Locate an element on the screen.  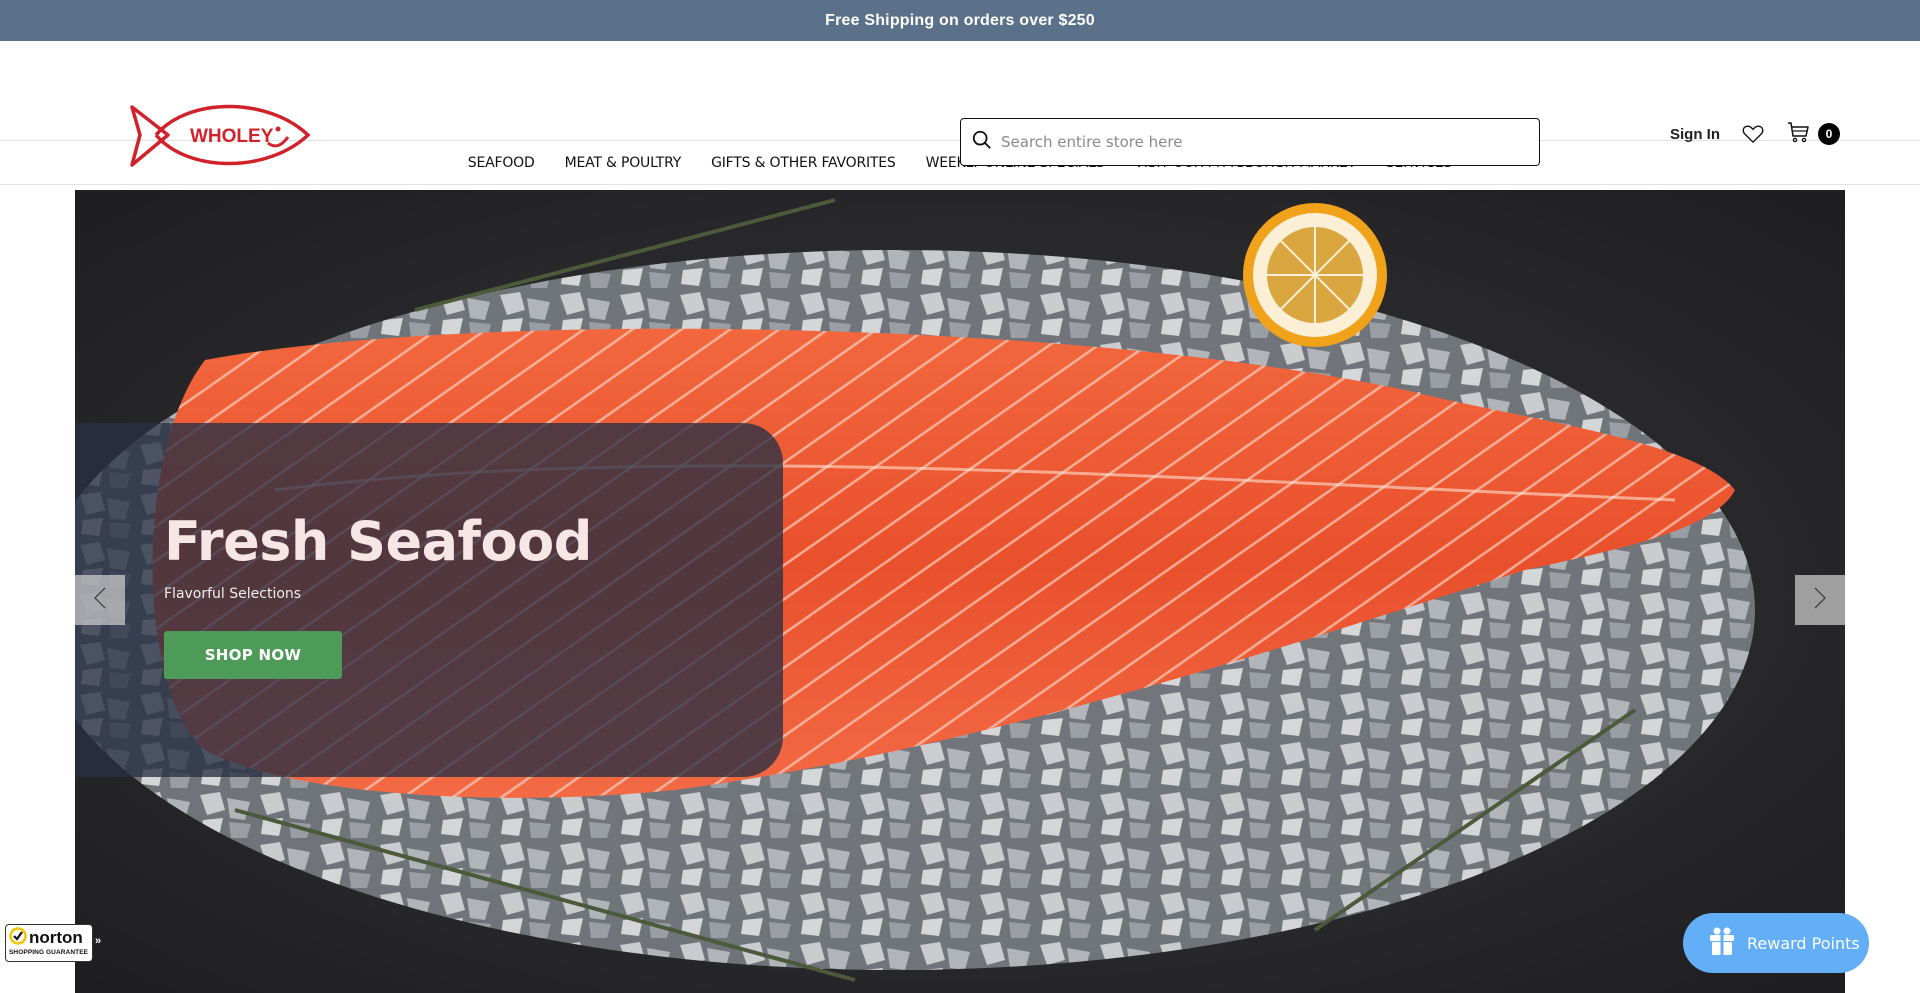
norton-seal: norton SHOPPING GUARANTEE is located at coordinates (49, 943).